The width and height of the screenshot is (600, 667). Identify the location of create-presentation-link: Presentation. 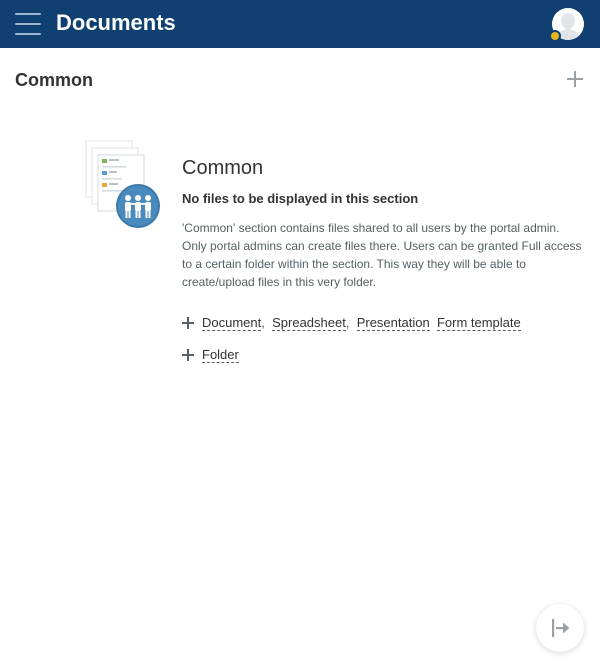
(393, 323).